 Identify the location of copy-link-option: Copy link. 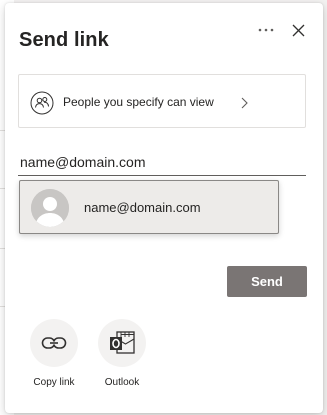
(54, 355).